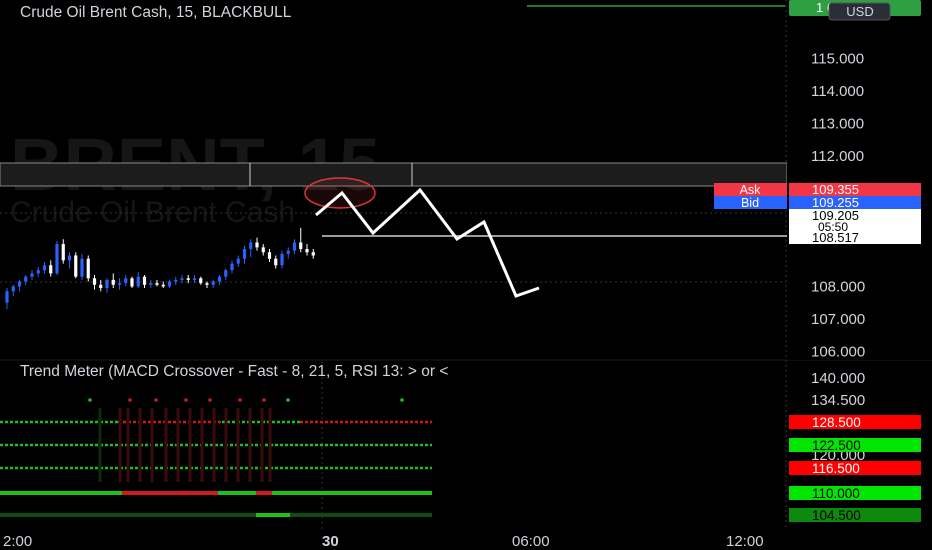 The height and width of the screenshot is (550, 932). What do you see at coordinates (17, 541) in the screenshot?
I see `time-tick-label: 2:00` at bounding box center [17, 541].